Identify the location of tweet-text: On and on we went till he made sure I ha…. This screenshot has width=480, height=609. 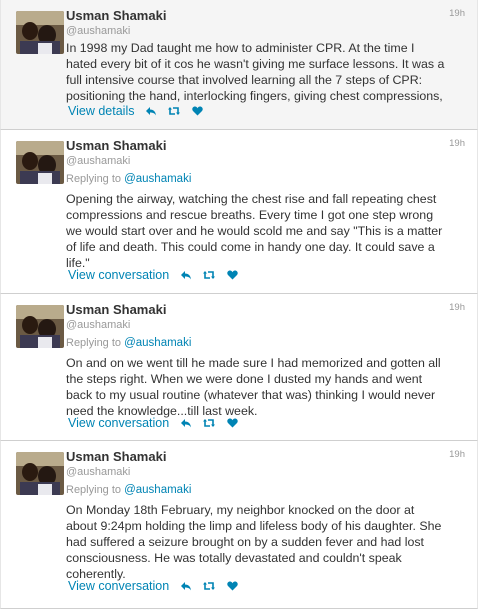
(253, 387).